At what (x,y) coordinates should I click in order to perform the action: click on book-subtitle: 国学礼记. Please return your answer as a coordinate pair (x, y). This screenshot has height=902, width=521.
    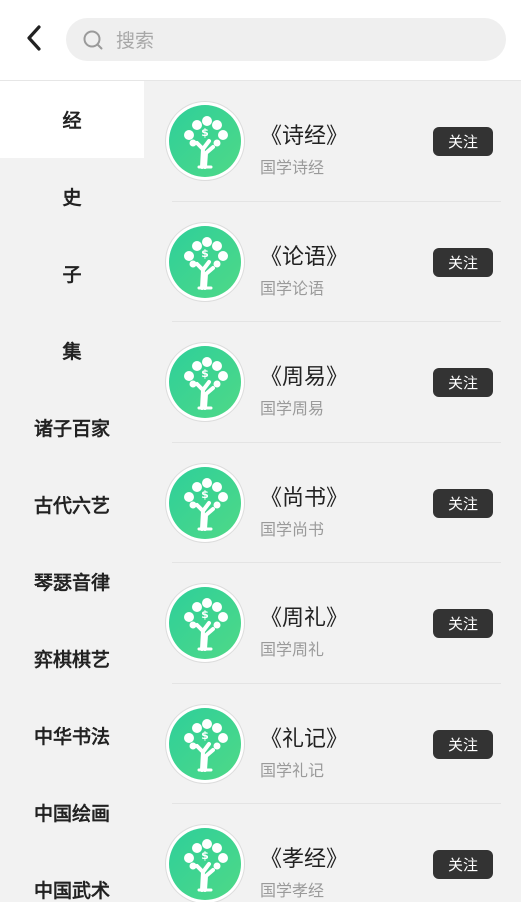
    Looking at the image, I should click on (292, 770).